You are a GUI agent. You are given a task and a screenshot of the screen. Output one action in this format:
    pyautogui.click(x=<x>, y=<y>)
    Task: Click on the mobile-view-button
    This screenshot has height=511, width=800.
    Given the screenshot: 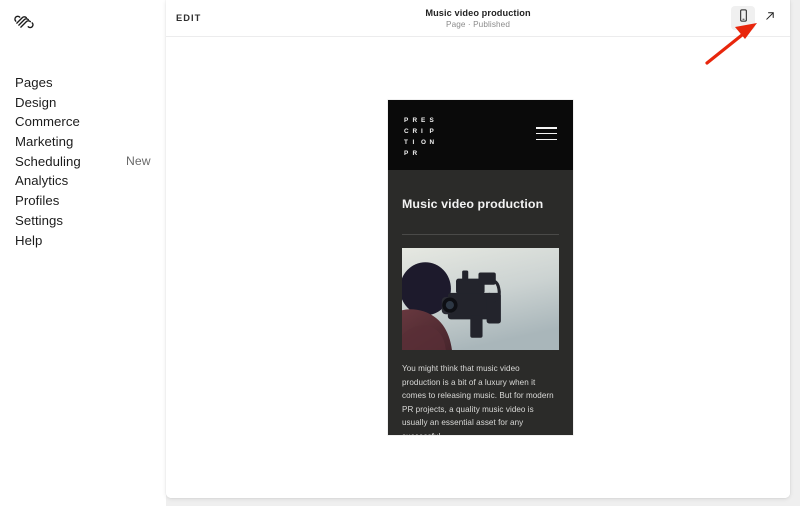 What is the action you would take?
    pyautogui.click(x=743, y=18)
    